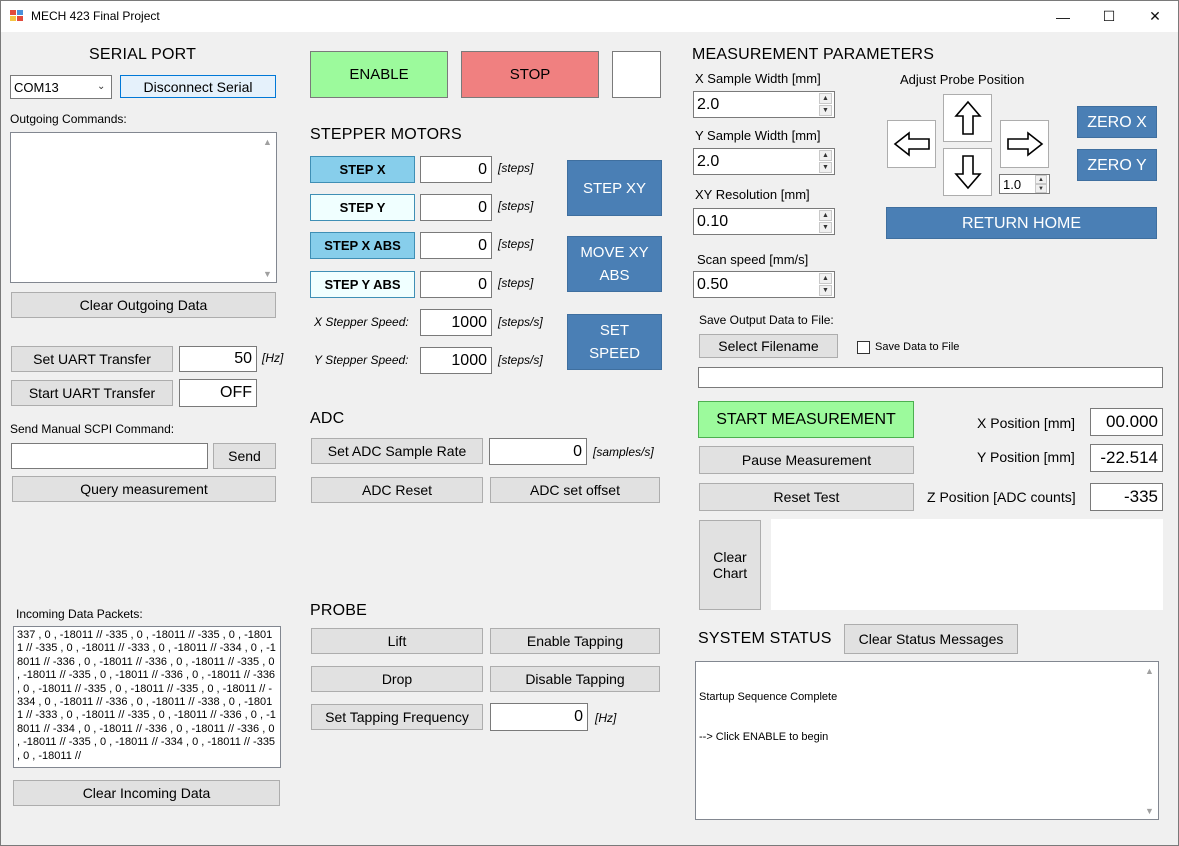 The image size is (1179, 846). I want to click on serial-port-heading: SERIAL PORT, so click(143, 54).